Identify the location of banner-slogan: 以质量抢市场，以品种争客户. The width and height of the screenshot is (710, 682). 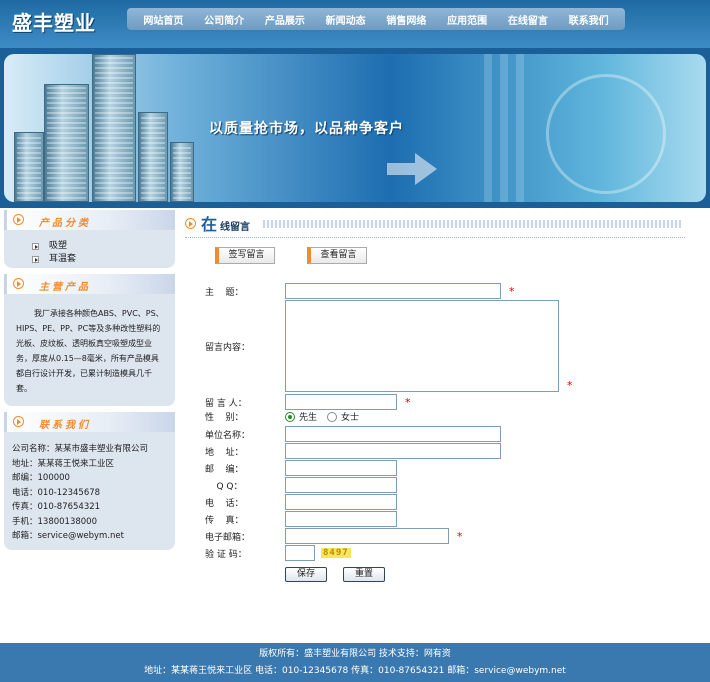
(306, 129).